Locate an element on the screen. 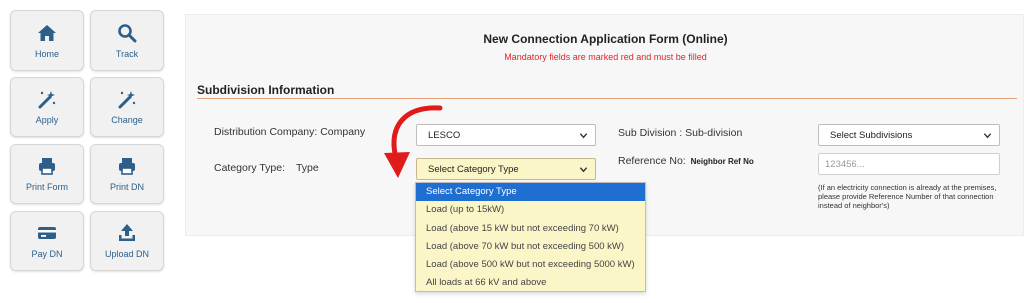  print-form-label: Print Form is located at coordinates (46, 187).